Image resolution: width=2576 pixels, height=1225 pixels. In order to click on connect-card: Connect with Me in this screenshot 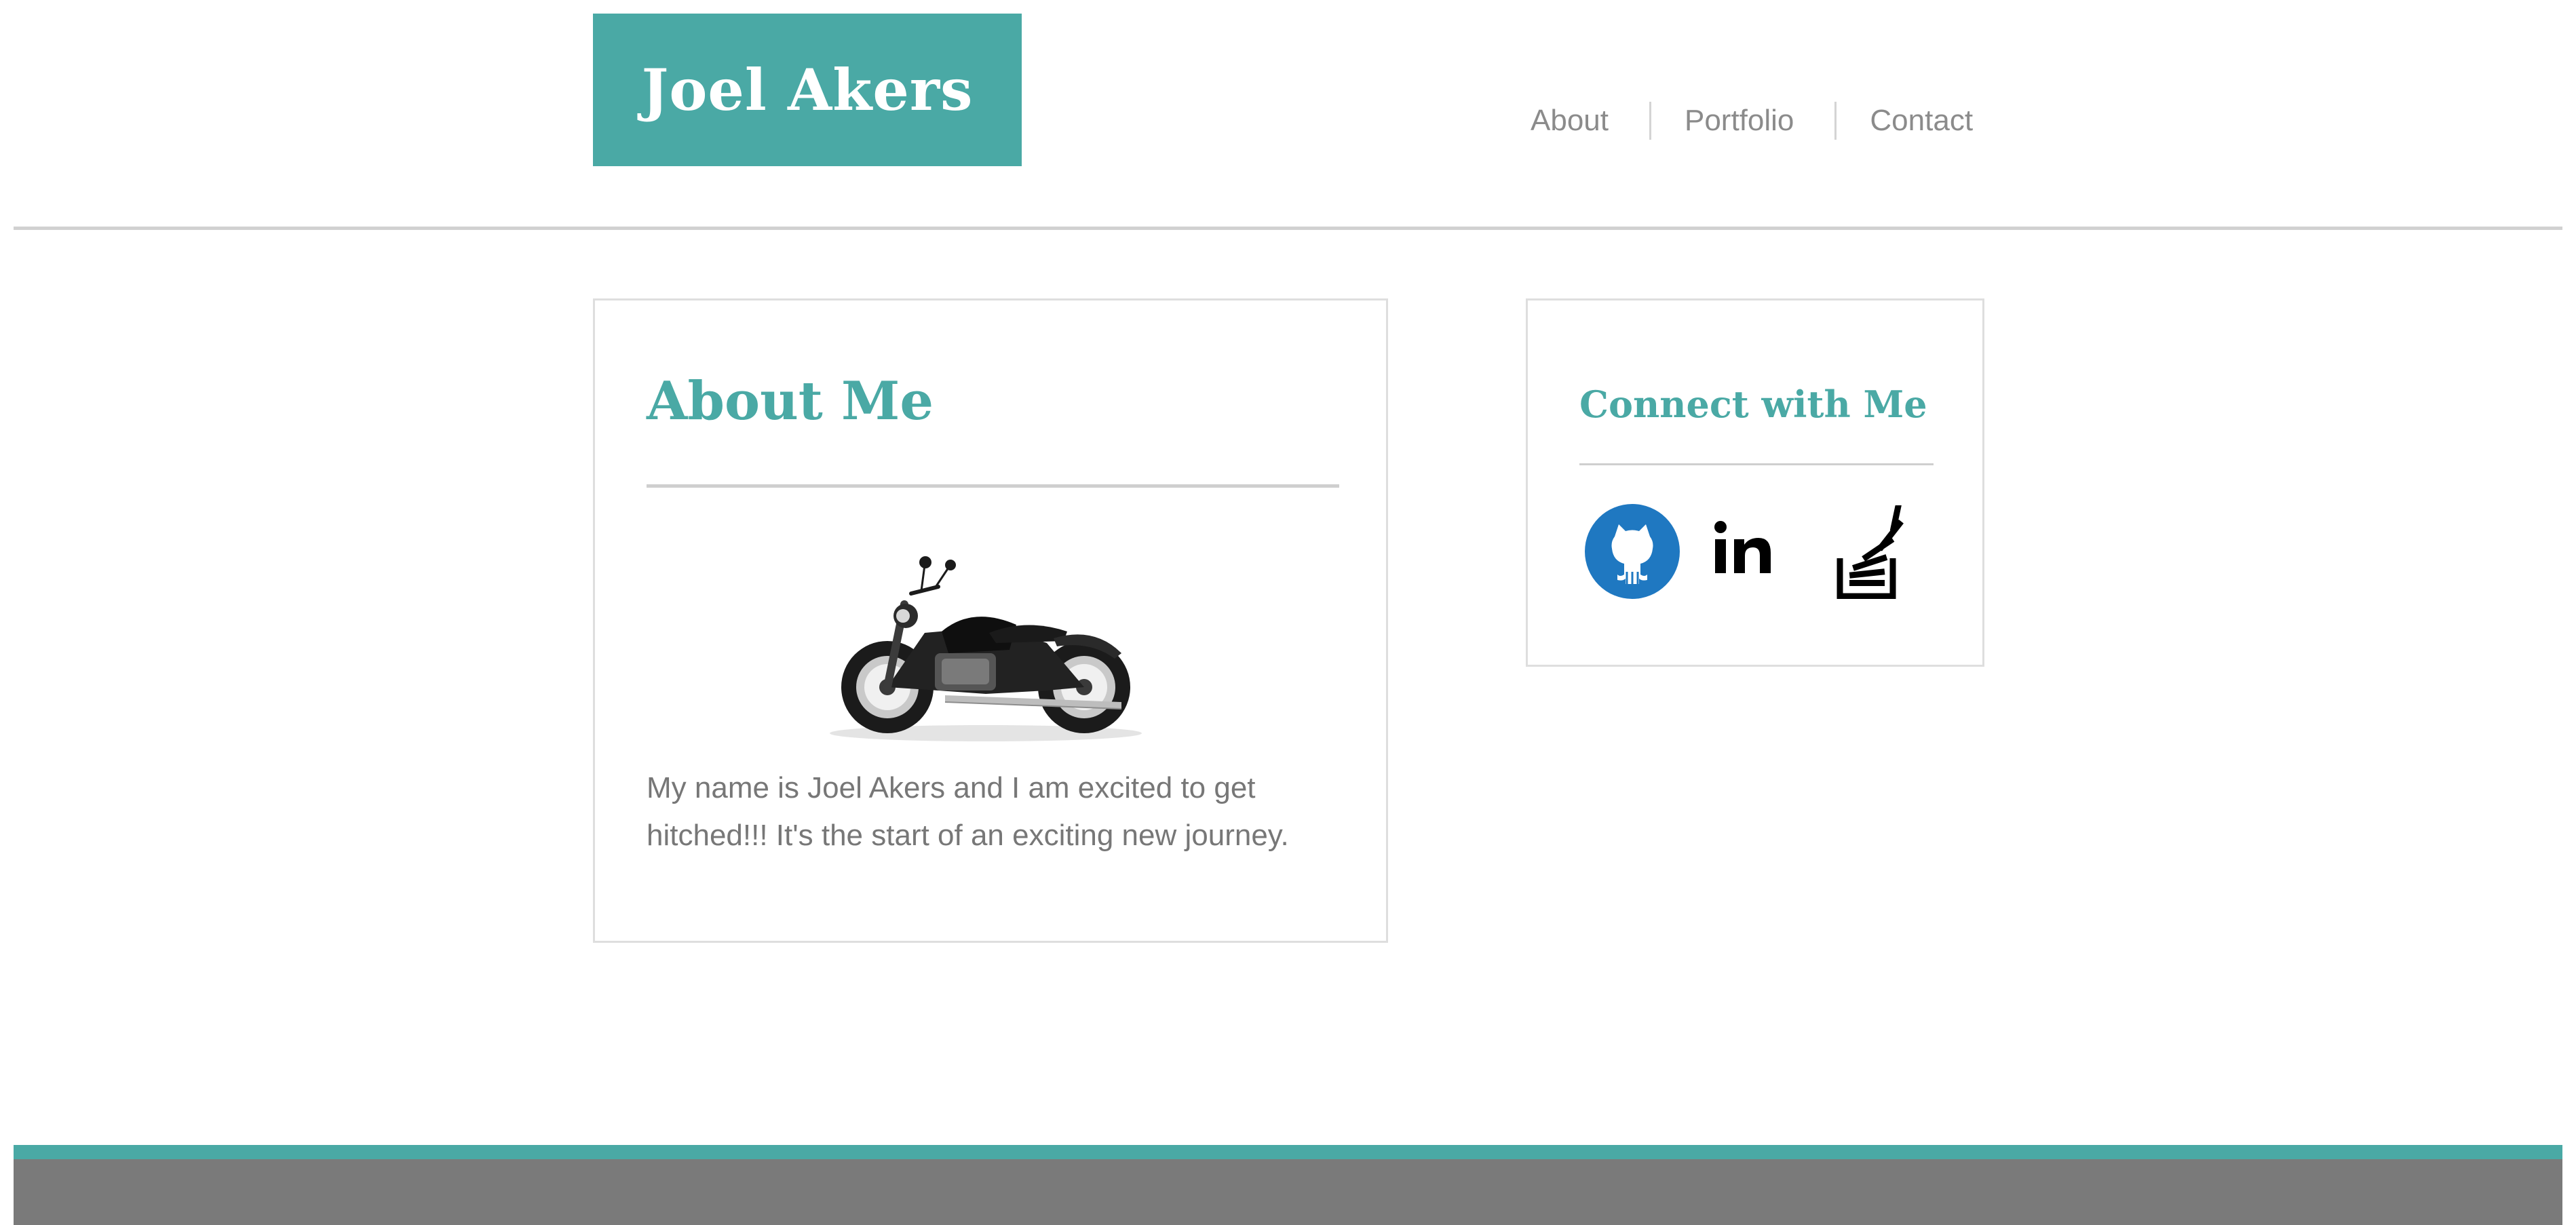, I will do `click(1755, 482)`.